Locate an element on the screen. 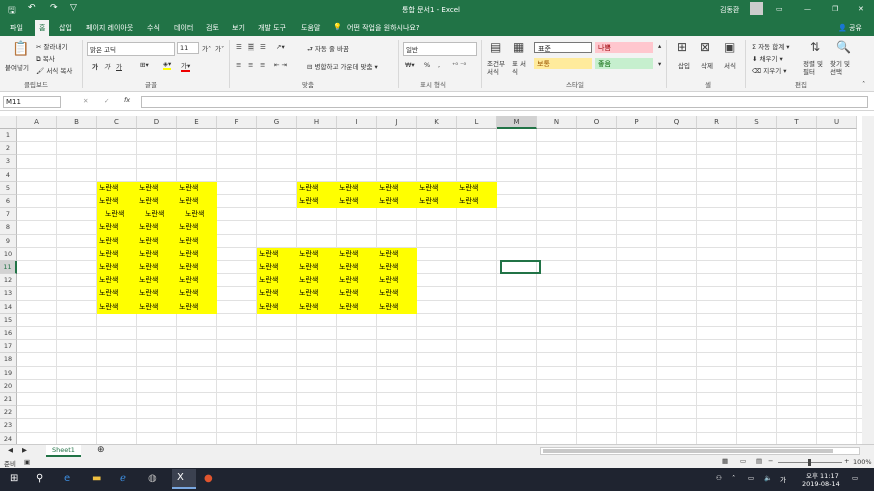 The width and height of the screenshot is (874, 491). column-header-R: R is located at coordinates (717, 122).